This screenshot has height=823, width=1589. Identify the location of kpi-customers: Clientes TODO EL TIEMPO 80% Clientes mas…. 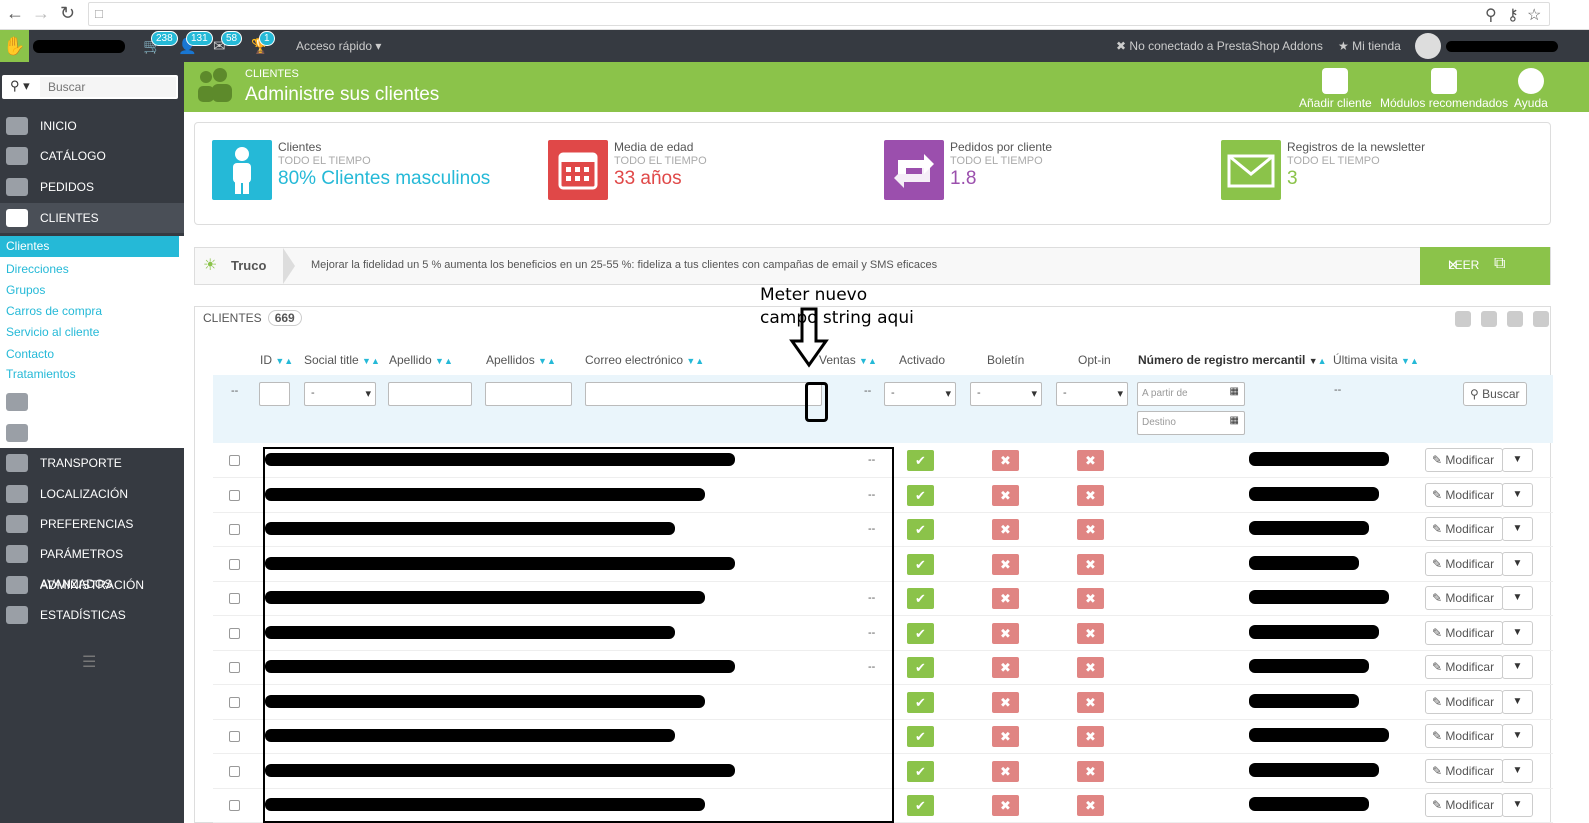
(372, 171).